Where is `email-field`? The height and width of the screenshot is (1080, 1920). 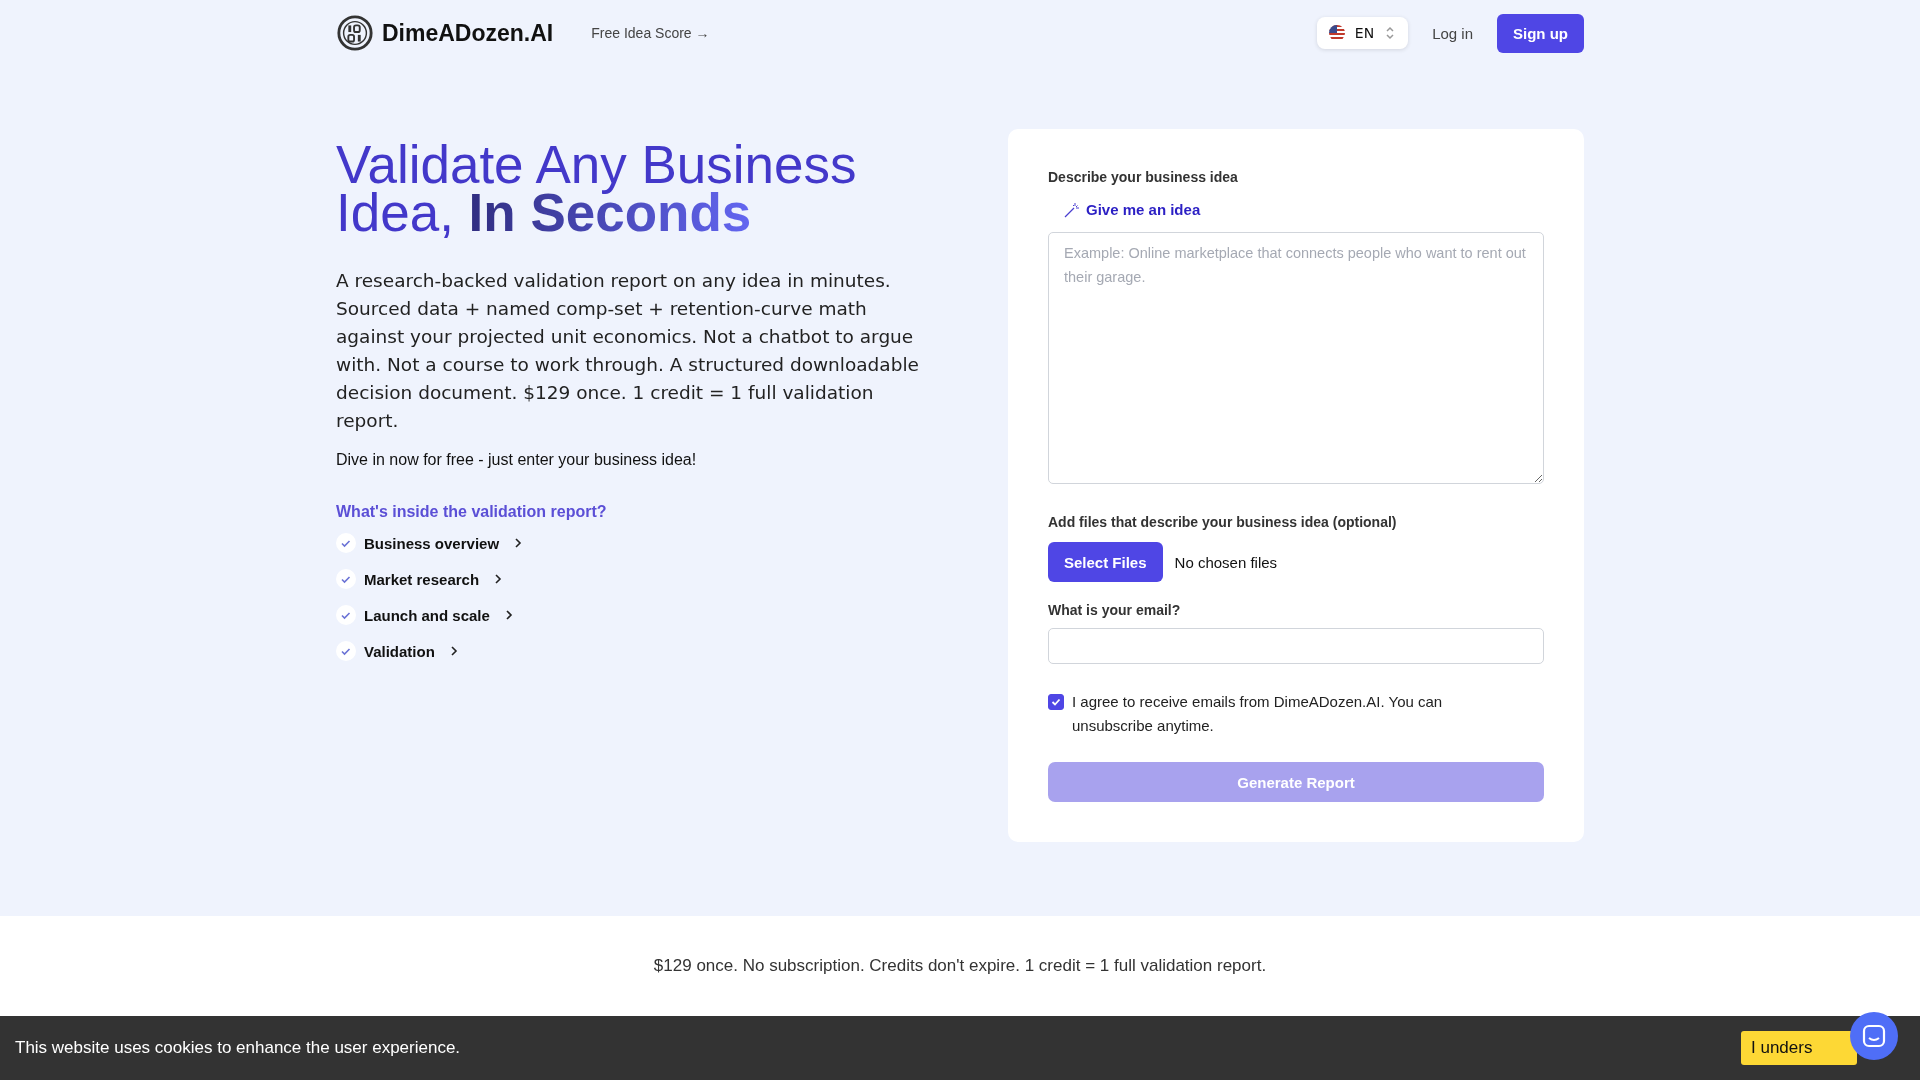
email-field is located at coordinates (1296, 646).